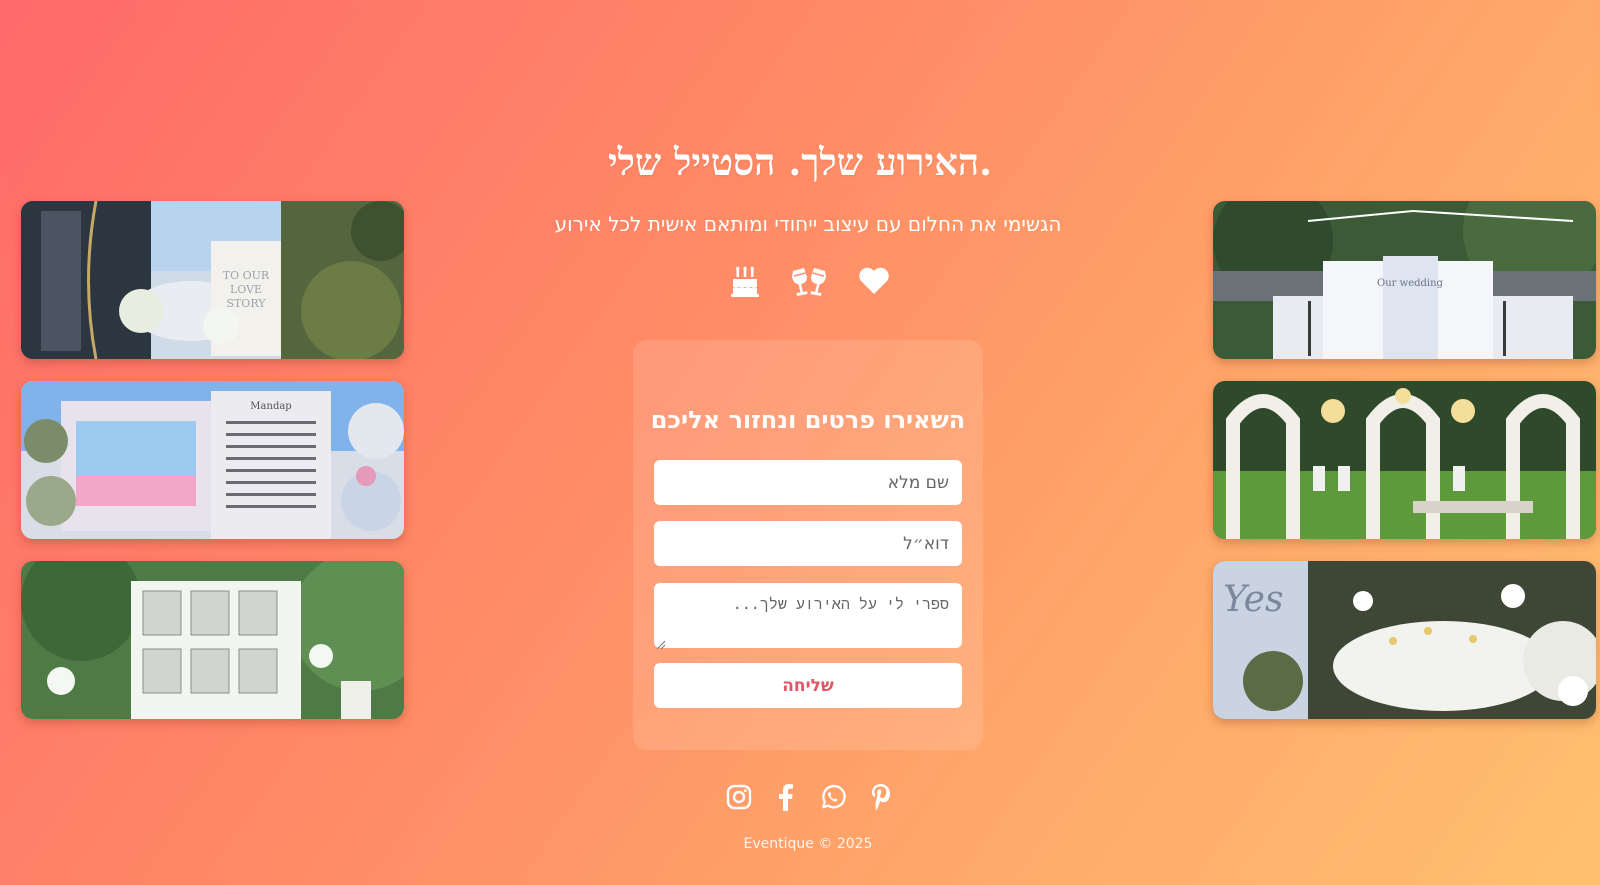 The width and height of the screenshot is (1600, 885). I want to click on full-name-input, so click(808, 482).